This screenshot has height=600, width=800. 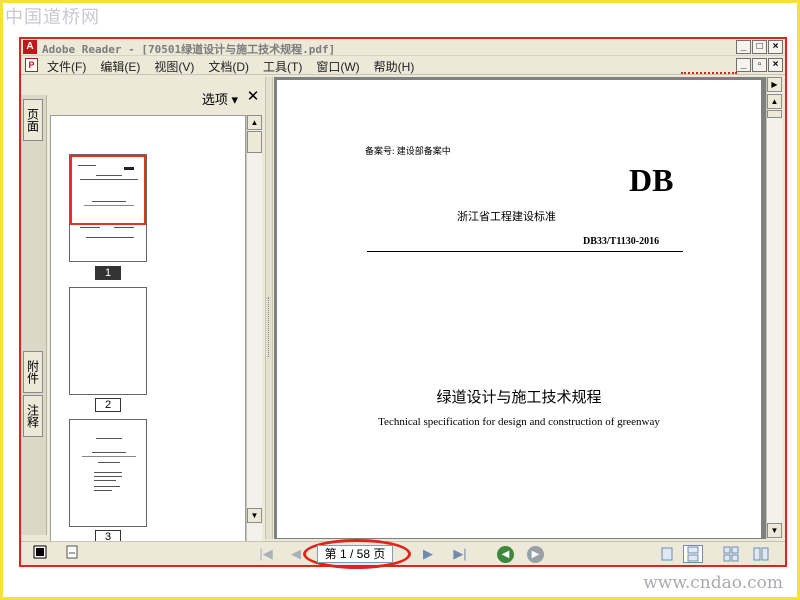 What do you see at coordinates (156, 92) in the screenshot?
I see `nav-panel-header: 选项 ▾ ✕` at bounding box center [156, 92].